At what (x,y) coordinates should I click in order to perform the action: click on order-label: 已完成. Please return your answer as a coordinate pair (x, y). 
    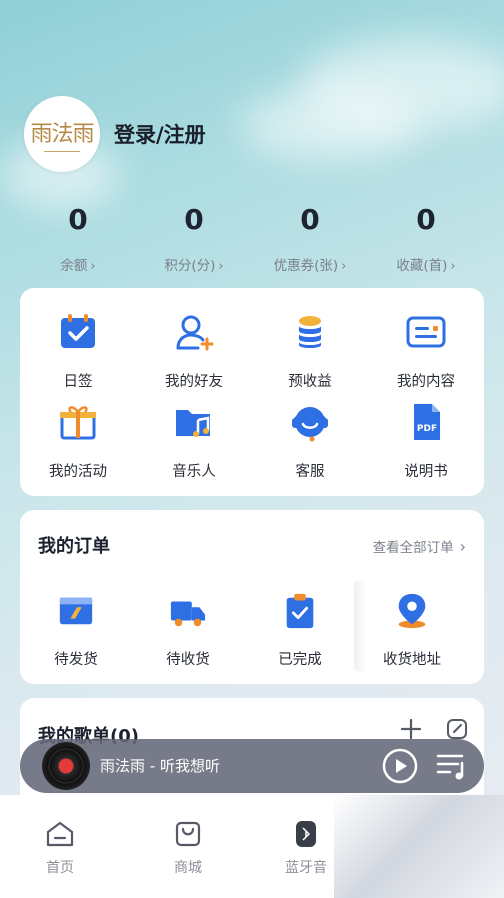
    Looking at the image, I should click on (300, 660).